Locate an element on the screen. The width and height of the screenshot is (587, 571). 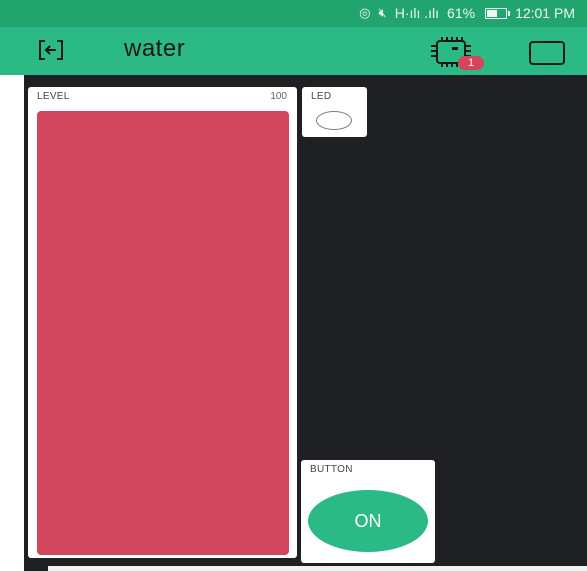
project-title: water is located at coordinates (155, 48).